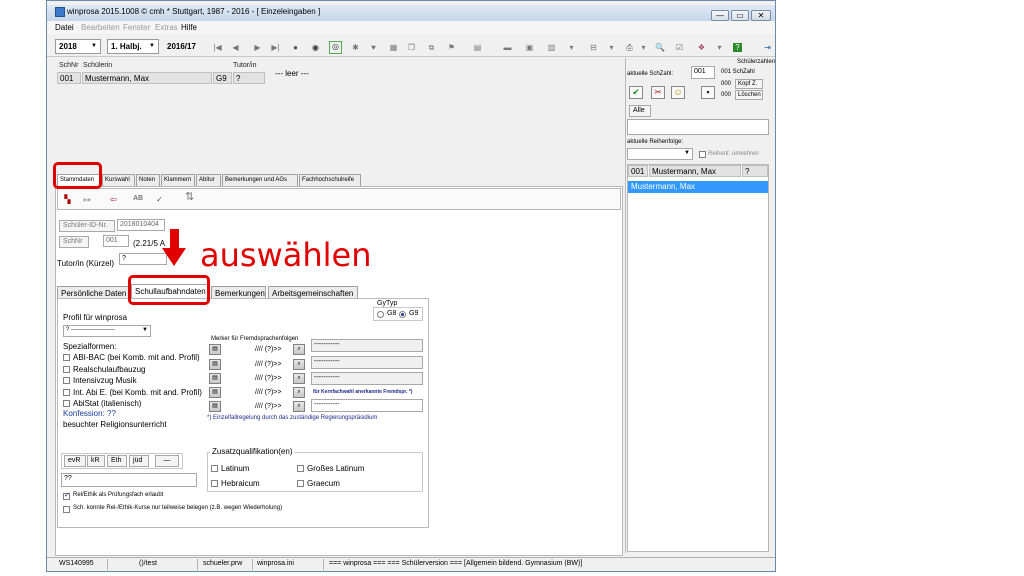 This screenshot has width=1024, height=576. I want to click on student-name: Mustermann, Max, so click(147, 78).